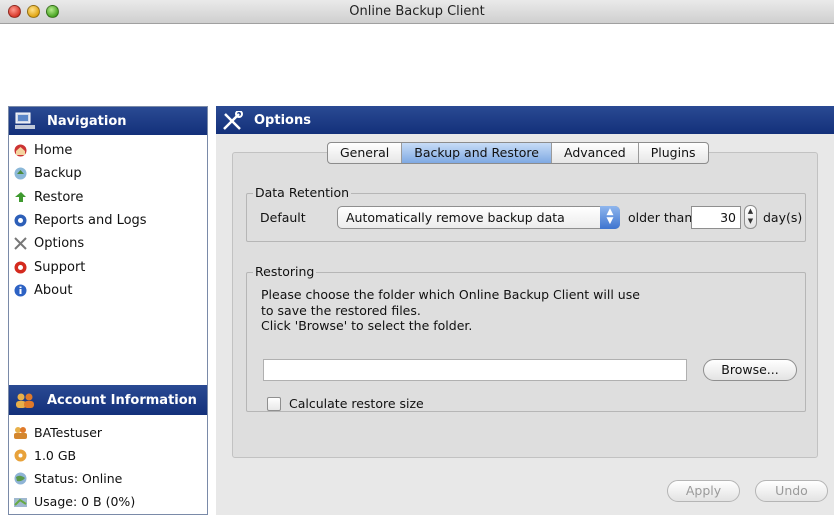  I want to click on calculate-restore-size-label: Calculate restore size, so click(356, 403).